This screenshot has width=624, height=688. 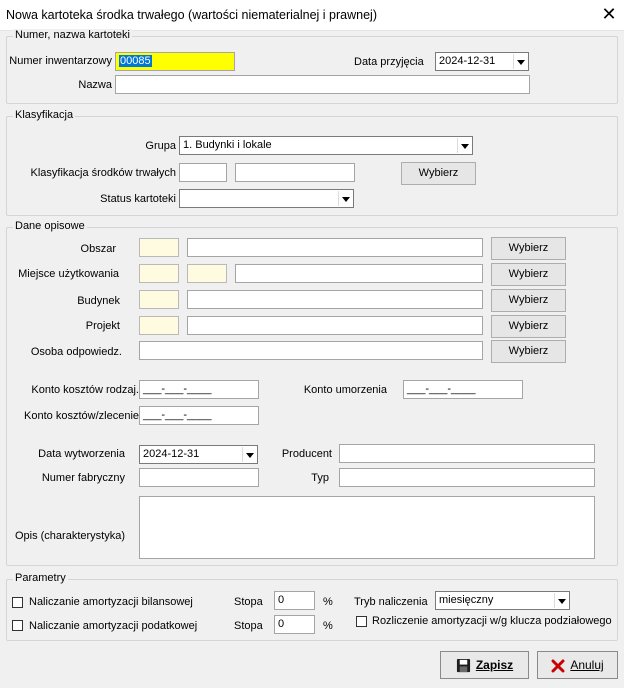 I want to click on konto-umorzenia-field: ___-___-____, so click(x=463, y=389).